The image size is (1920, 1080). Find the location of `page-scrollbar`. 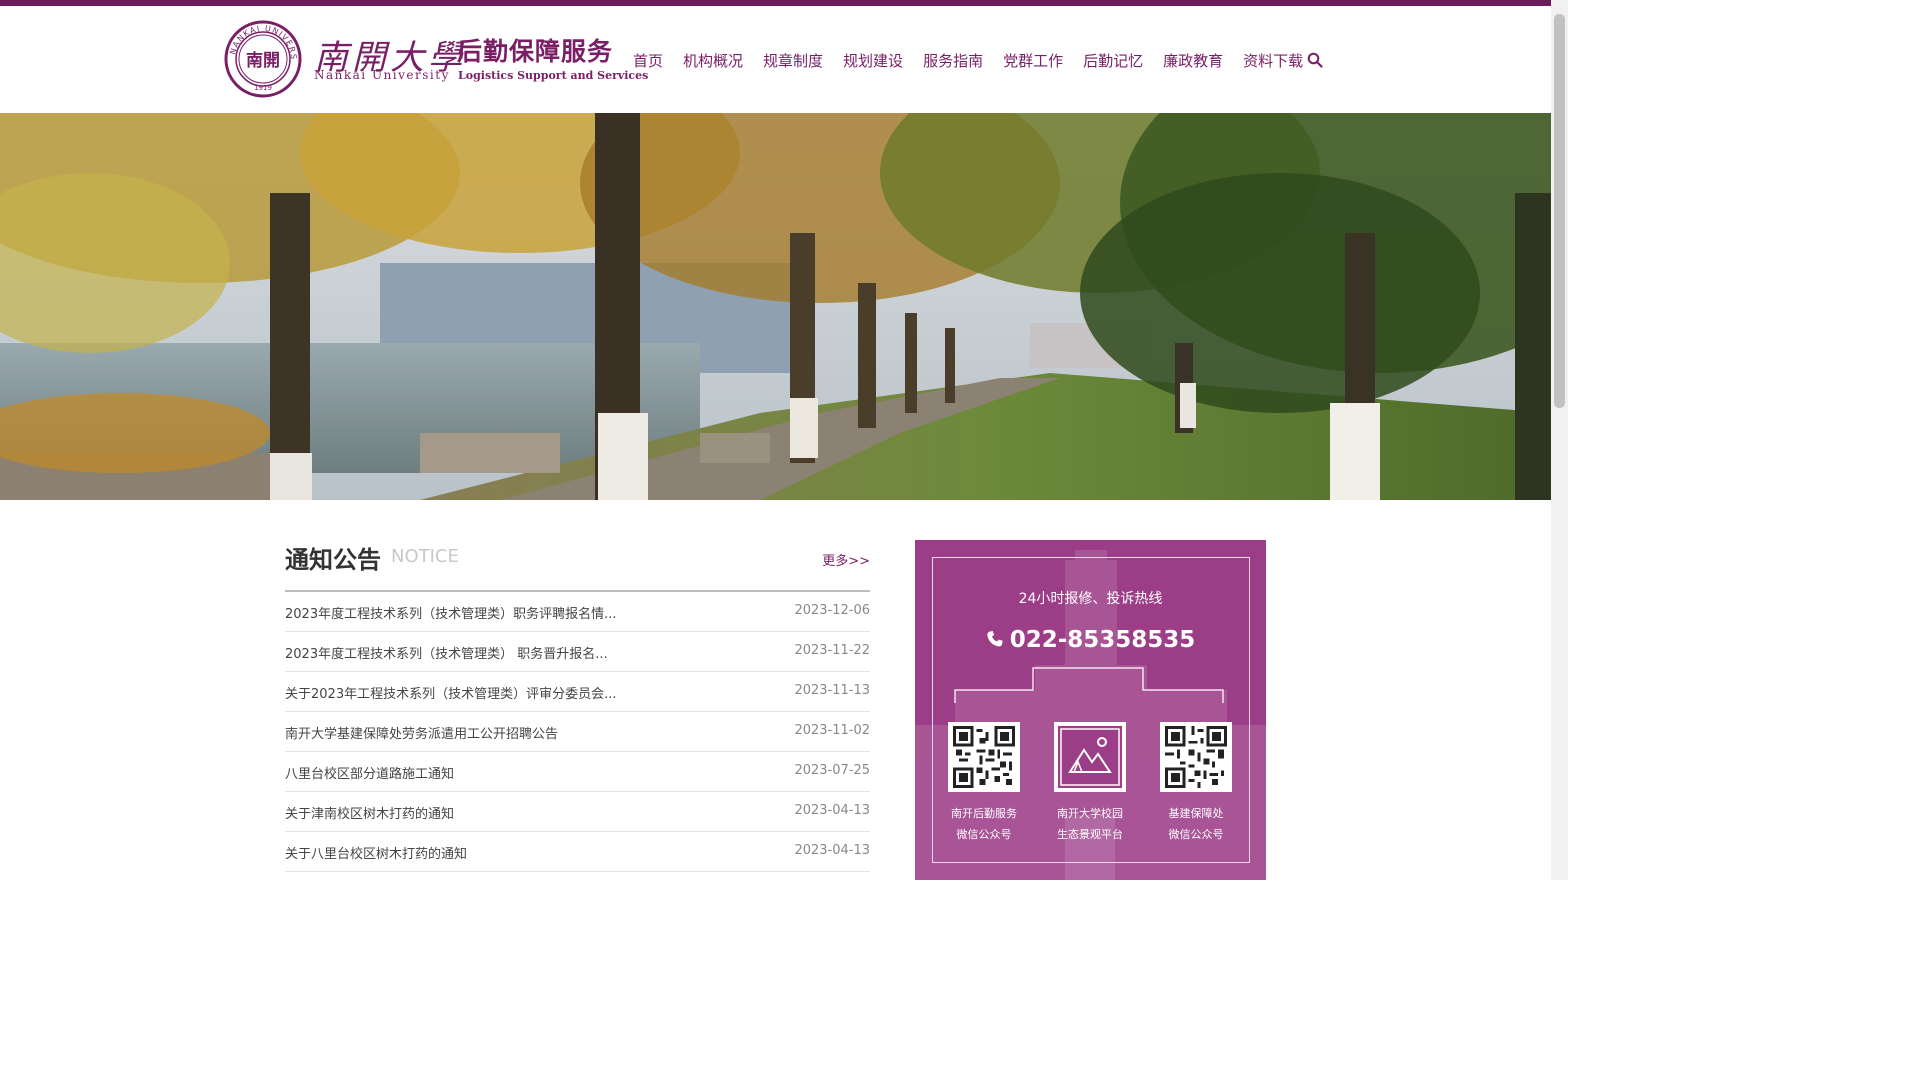

page-scrollbar is located at coordinates (1559, 440).